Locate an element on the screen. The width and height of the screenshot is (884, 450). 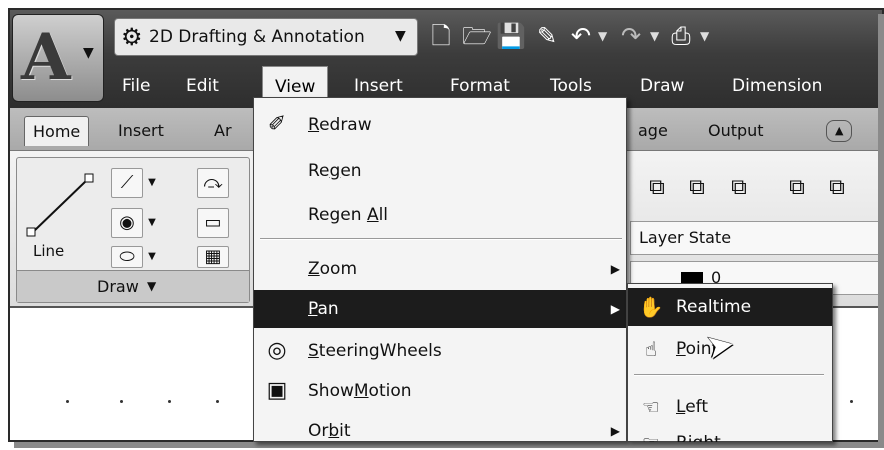
layer-off-icon: ⧉ is located at coordinates (837, 188).